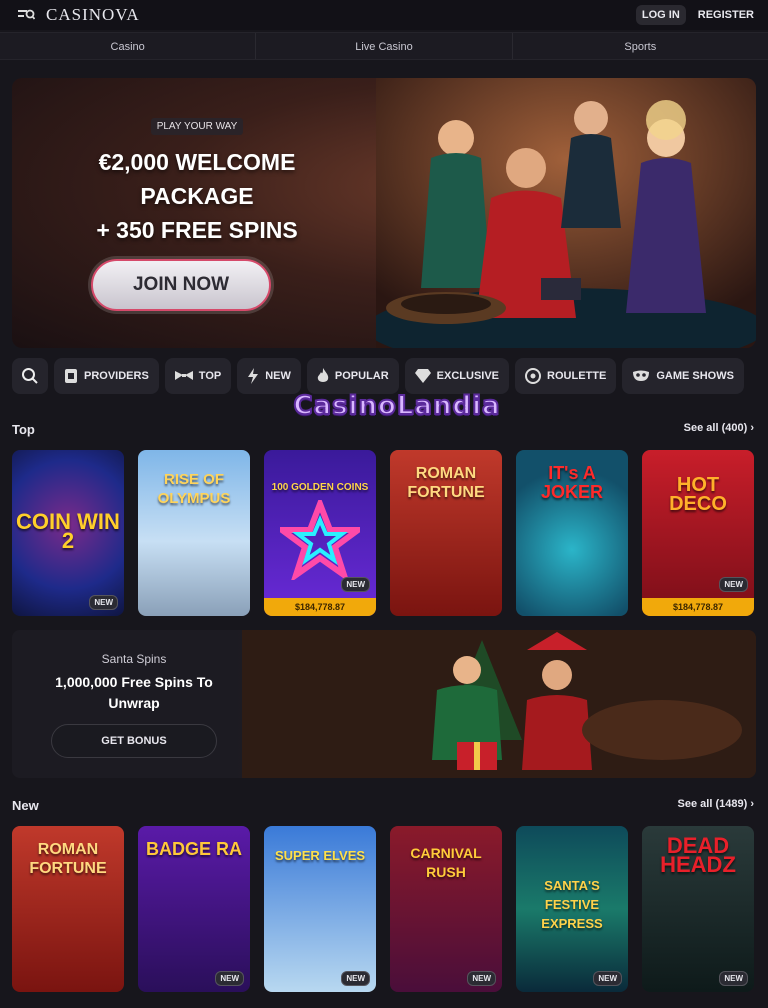 The image size is (768, 1008). What do you see at coordinates (25, 805) in the screenshot?
I see `section-title-new: New` at bounding box center [25, 805].